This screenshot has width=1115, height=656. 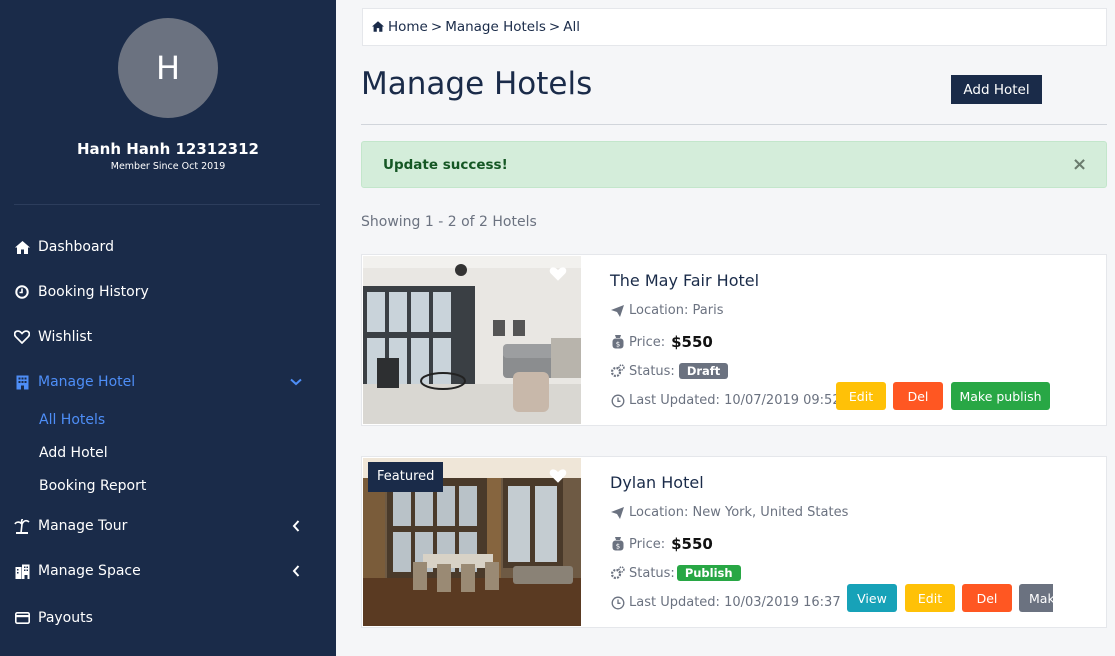 What do you see at coordinates (22, 618) in the screenshot?
I see `card-icon` at bounding box center [22, 618].